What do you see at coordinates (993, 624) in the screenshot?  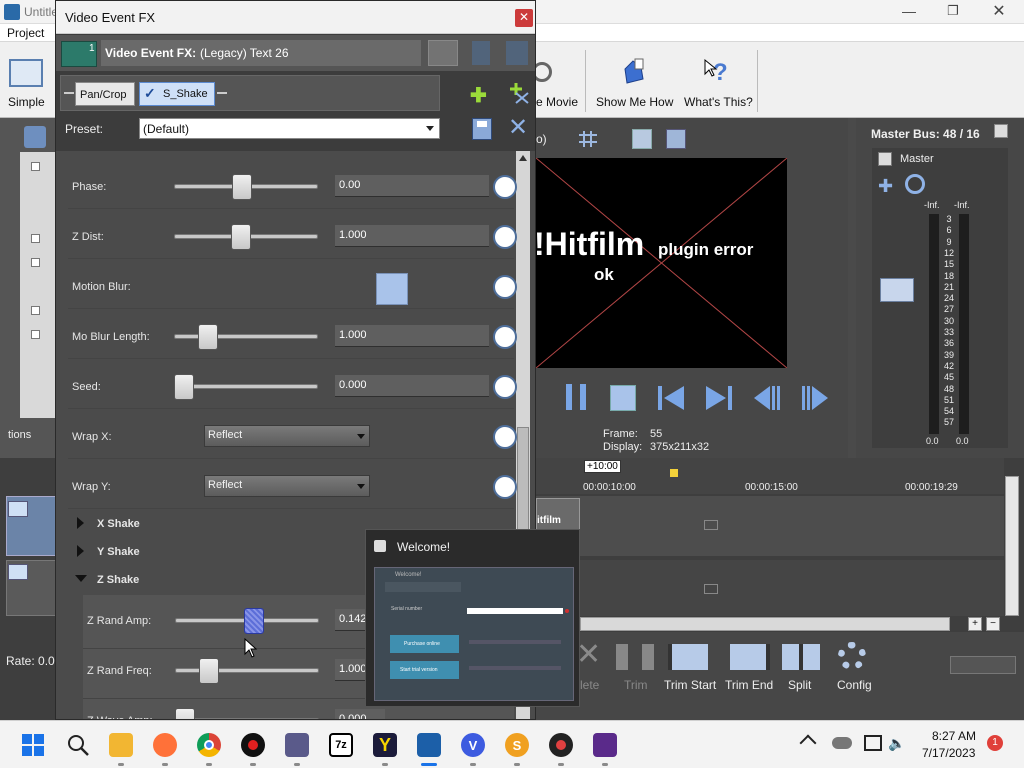 I see `zoom-out-button: −` at bounding box center [993, 624].